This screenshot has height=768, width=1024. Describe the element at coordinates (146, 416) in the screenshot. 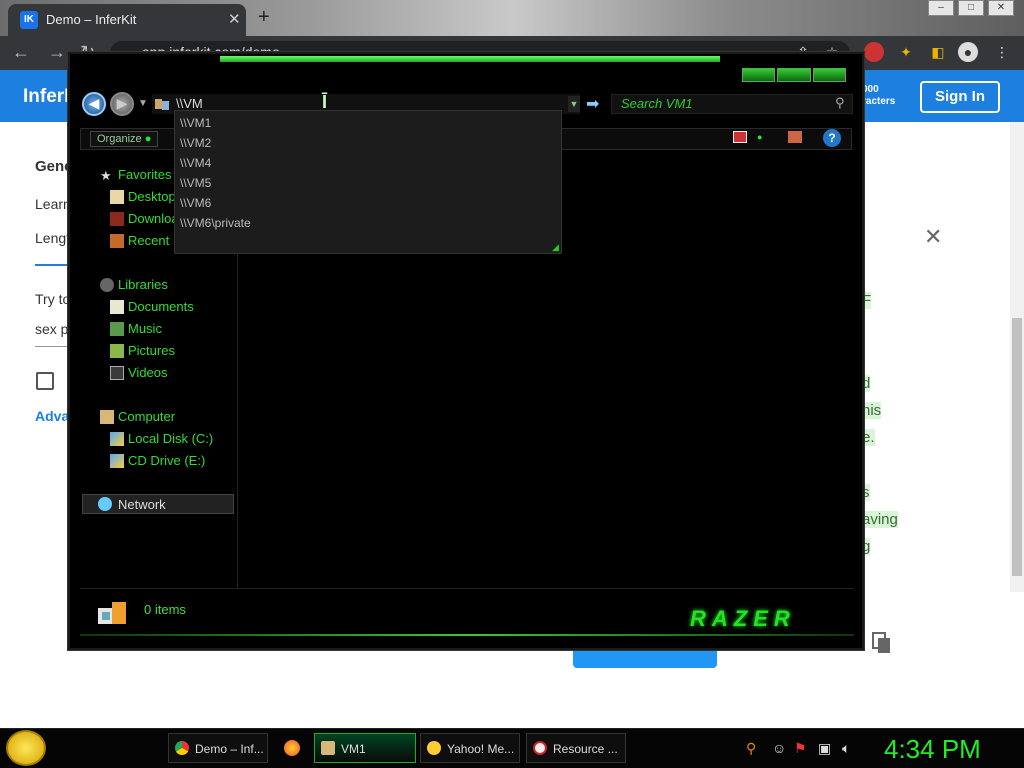

I see `nav-computer: Computer` at that location.